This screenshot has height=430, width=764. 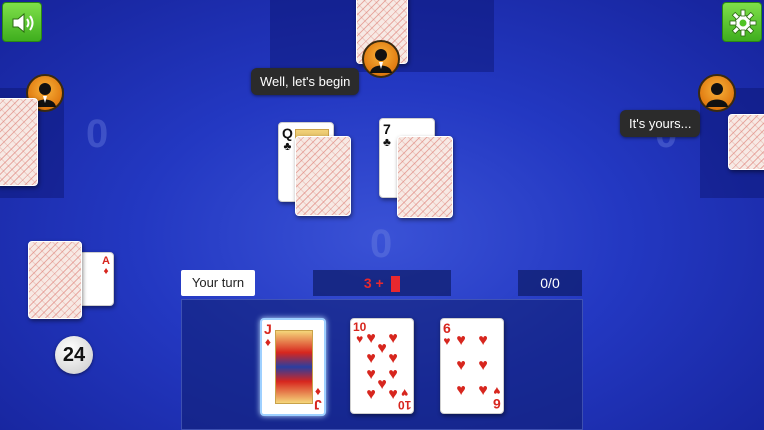 What do you see at coordinates (746, 142) in the screenshot?
I see `right-opponent-card` at bounding box center [746, 142].